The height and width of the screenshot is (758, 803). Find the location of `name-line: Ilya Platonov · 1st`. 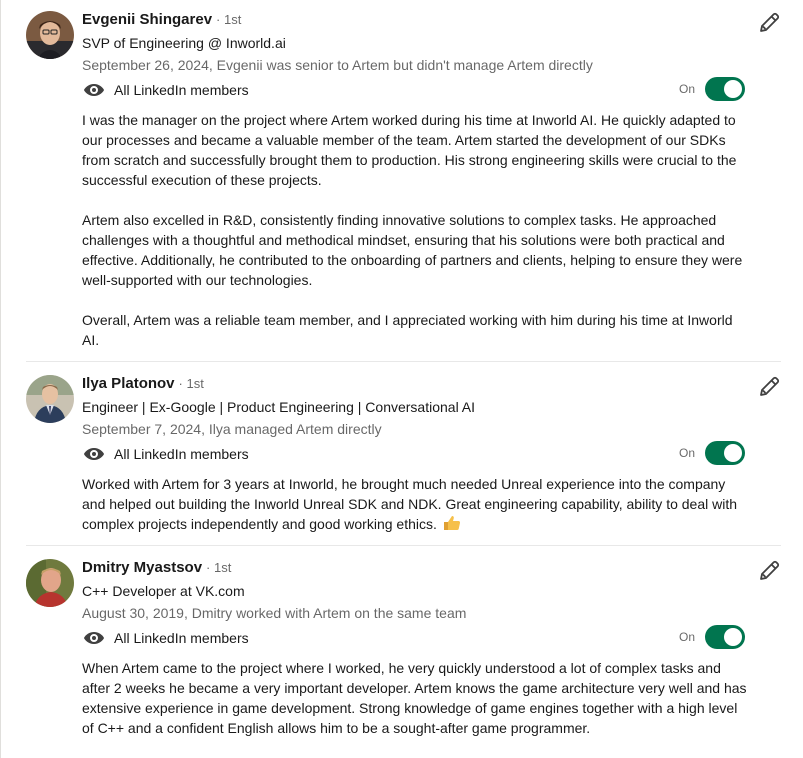

name-line: Ilya Platonov · 1st is located at coordinates (143, 386).